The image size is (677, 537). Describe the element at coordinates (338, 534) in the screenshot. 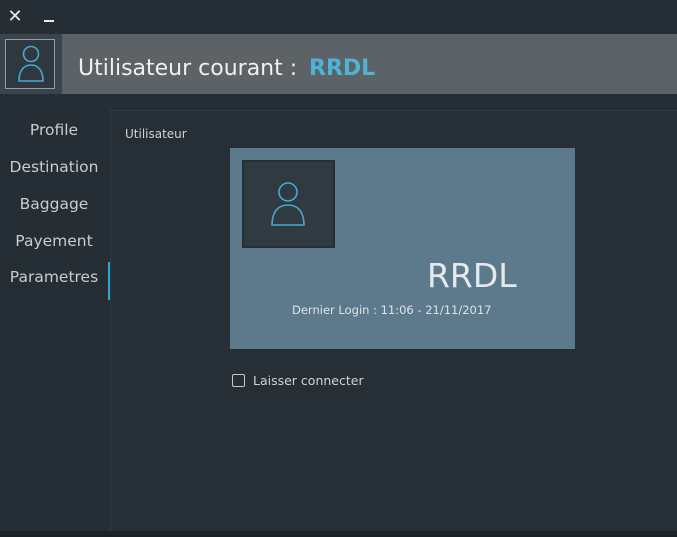

I see `window-bottom-edge` at that location.